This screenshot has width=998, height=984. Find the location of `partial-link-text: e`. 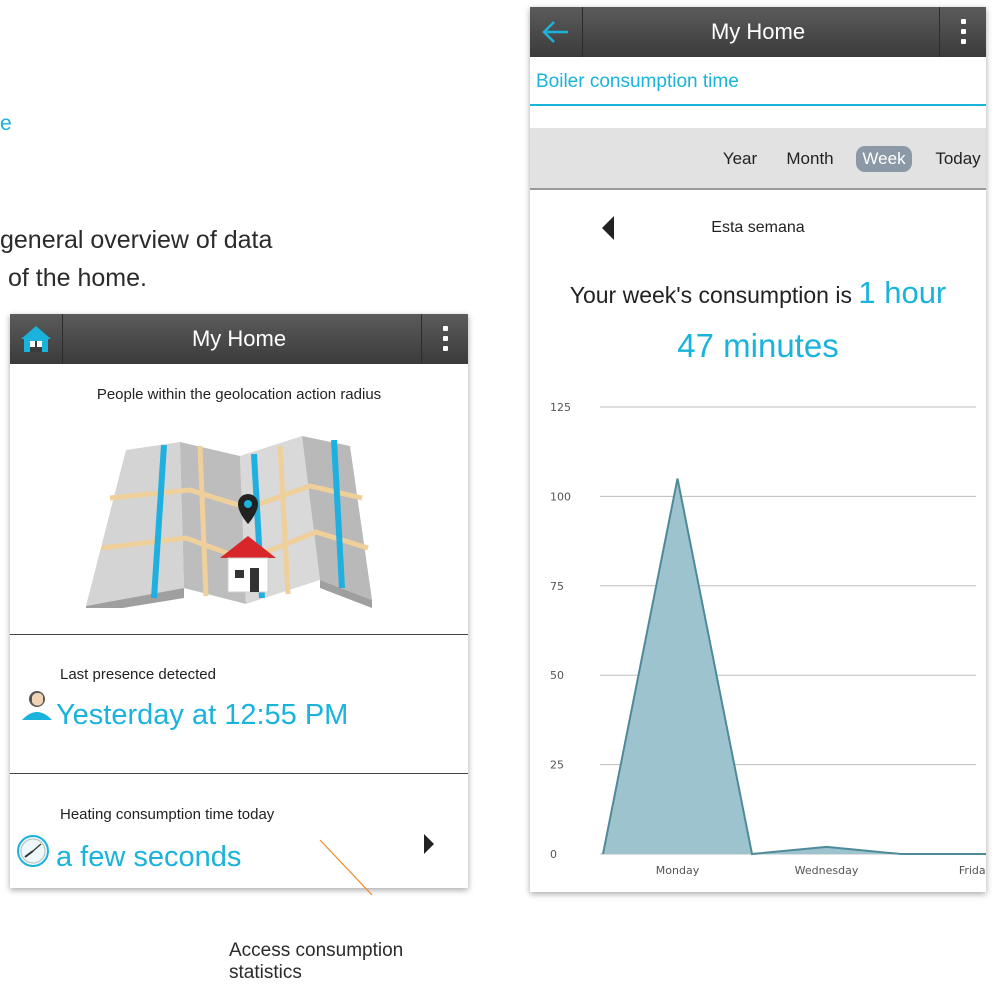

partial-link-text: e is located at coordinates (6, 124).